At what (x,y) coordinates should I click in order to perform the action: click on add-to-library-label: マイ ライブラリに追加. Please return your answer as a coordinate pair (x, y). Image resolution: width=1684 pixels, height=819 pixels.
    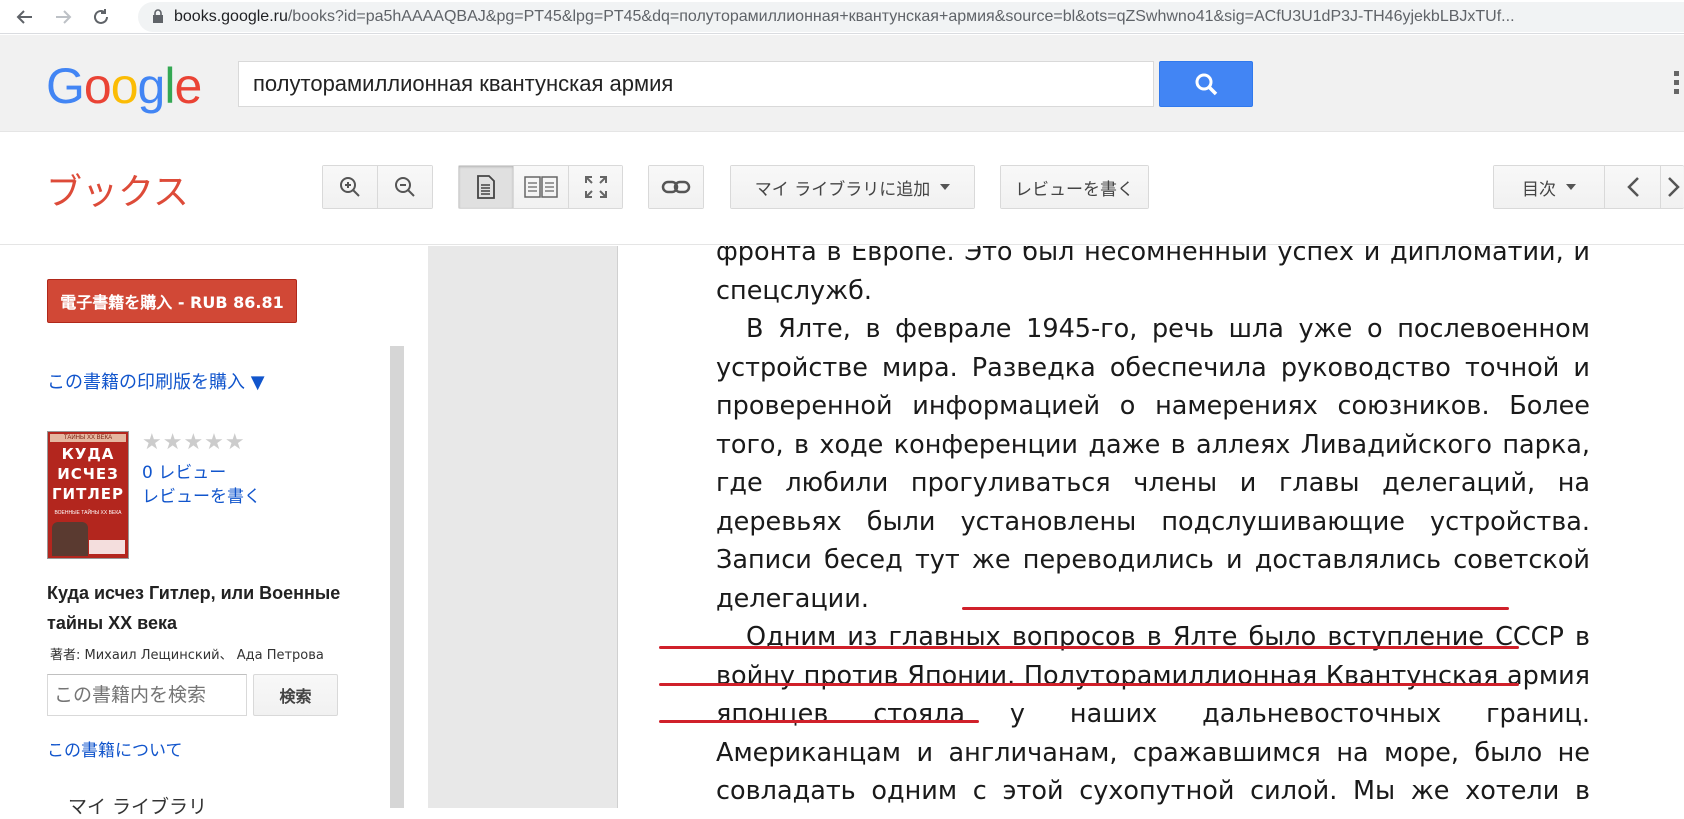
    Looking at the image, I should click on (842, 189).